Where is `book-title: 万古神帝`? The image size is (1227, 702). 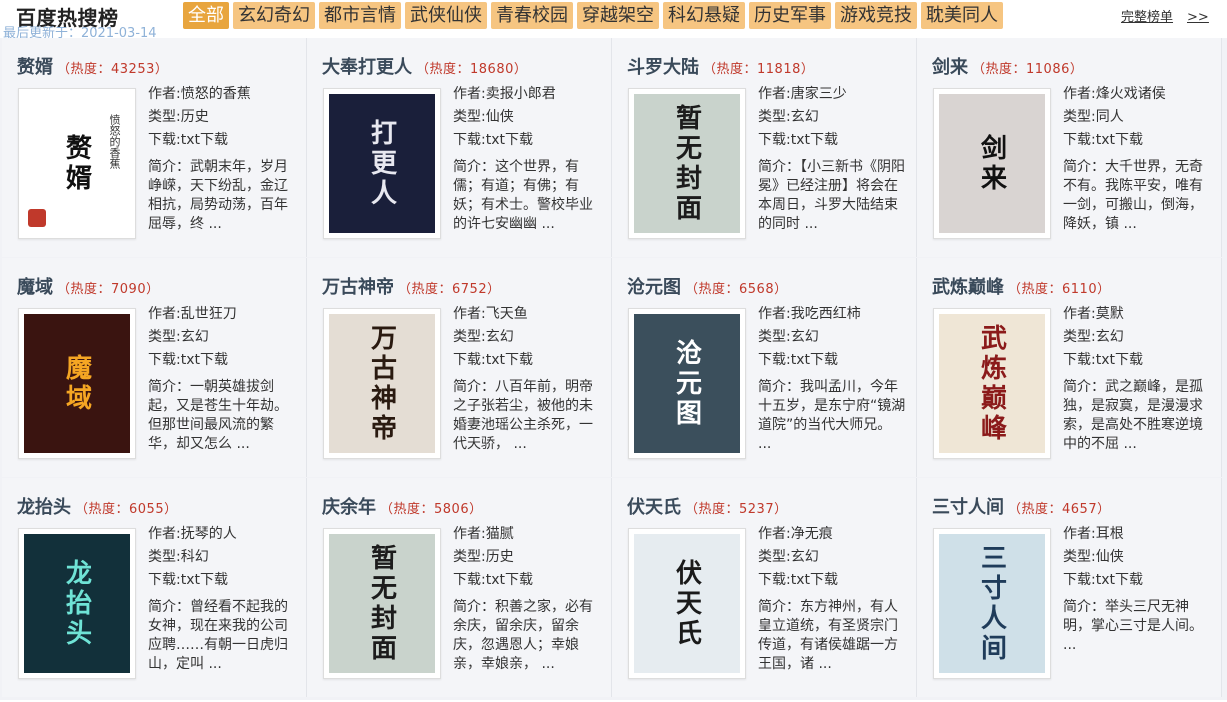 book-title: 万古神帝 is located at coordinates (358, 287).